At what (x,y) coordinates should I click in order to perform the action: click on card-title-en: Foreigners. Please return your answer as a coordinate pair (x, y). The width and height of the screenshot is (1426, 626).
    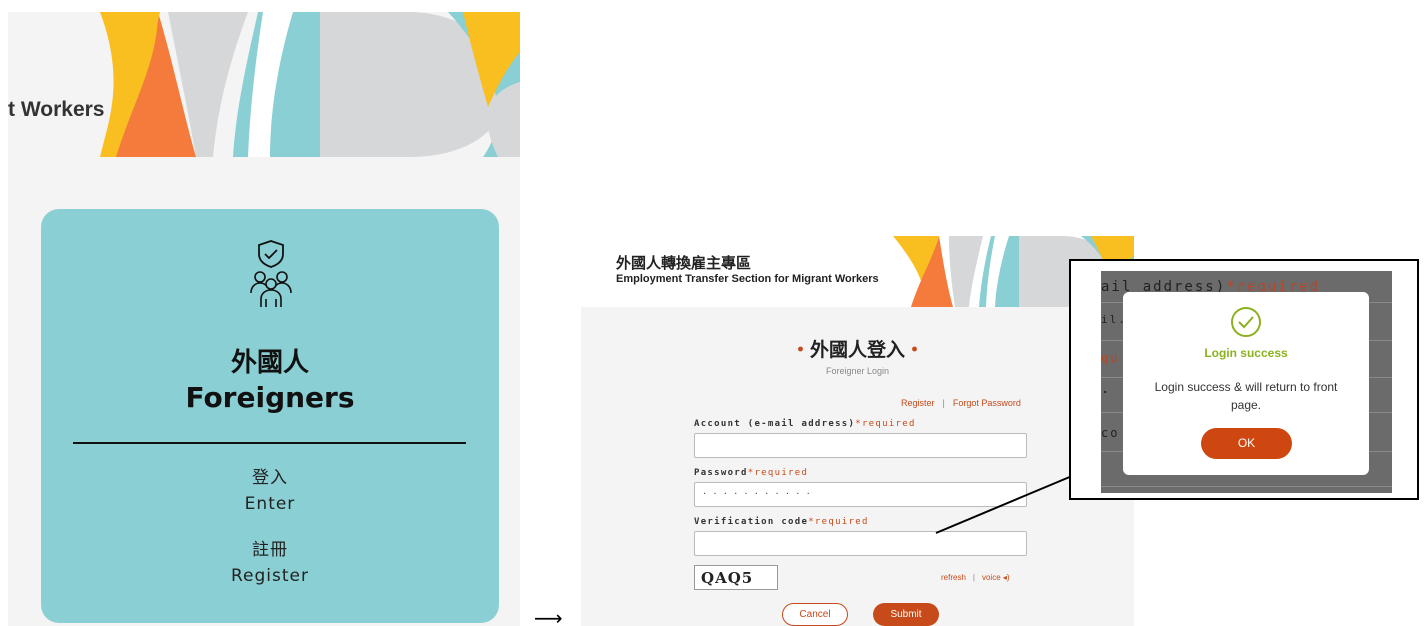
    Looking at the image, I should click on (270, 397).